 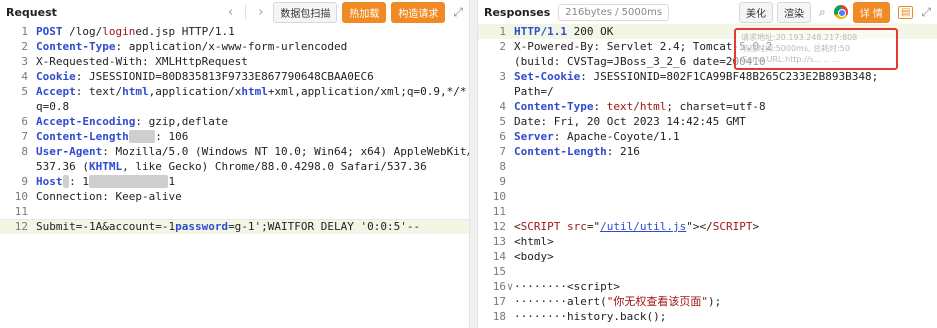 What do you see at coordinates (499, 211) in the screenshot?
I see `line-number: 11` at bounding box center [499, 211].